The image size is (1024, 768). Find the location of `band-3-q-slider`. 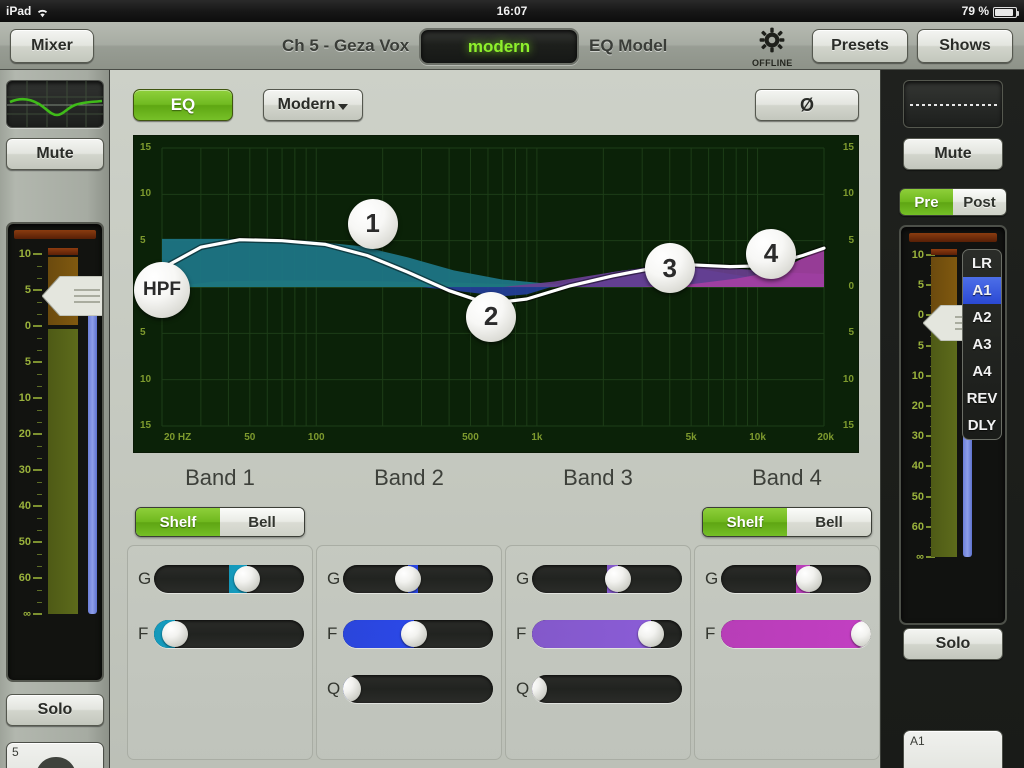

band-3-q-slider is located at coordinates (607, 689).